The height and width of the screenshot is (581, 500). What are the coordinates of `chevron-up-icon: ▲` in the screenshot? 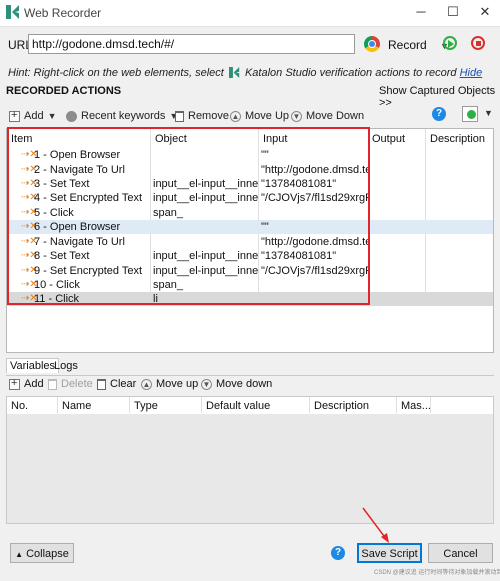 It's located at (19, 554).